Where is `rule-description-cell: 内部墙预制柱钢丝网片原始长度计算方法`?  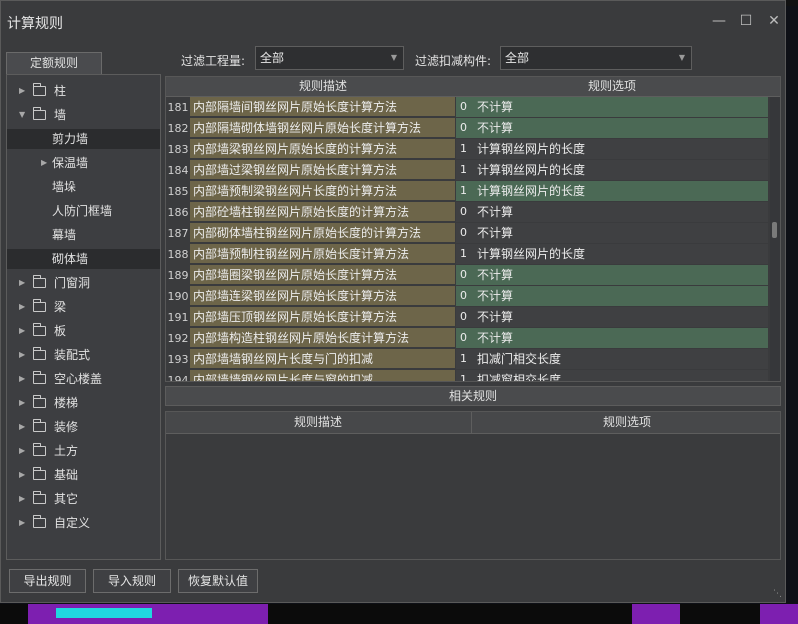
rule-description-cell: 内部墙预制柱钢丝网片原始长度计算方法 is located at coordinates (322, 254).